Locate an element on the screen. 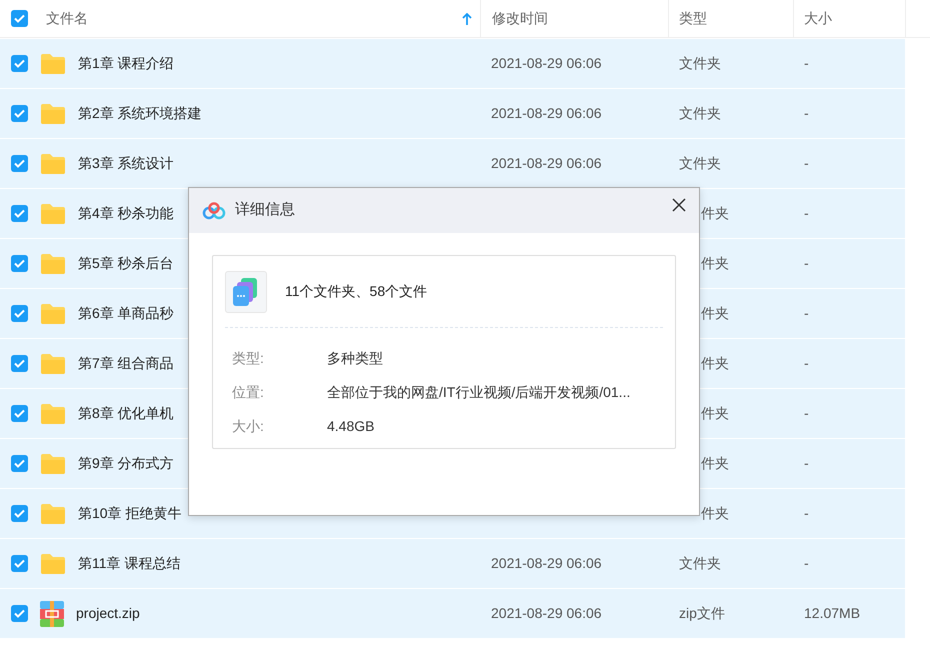  file-name: project.zip is located at coordinates (108, 613).